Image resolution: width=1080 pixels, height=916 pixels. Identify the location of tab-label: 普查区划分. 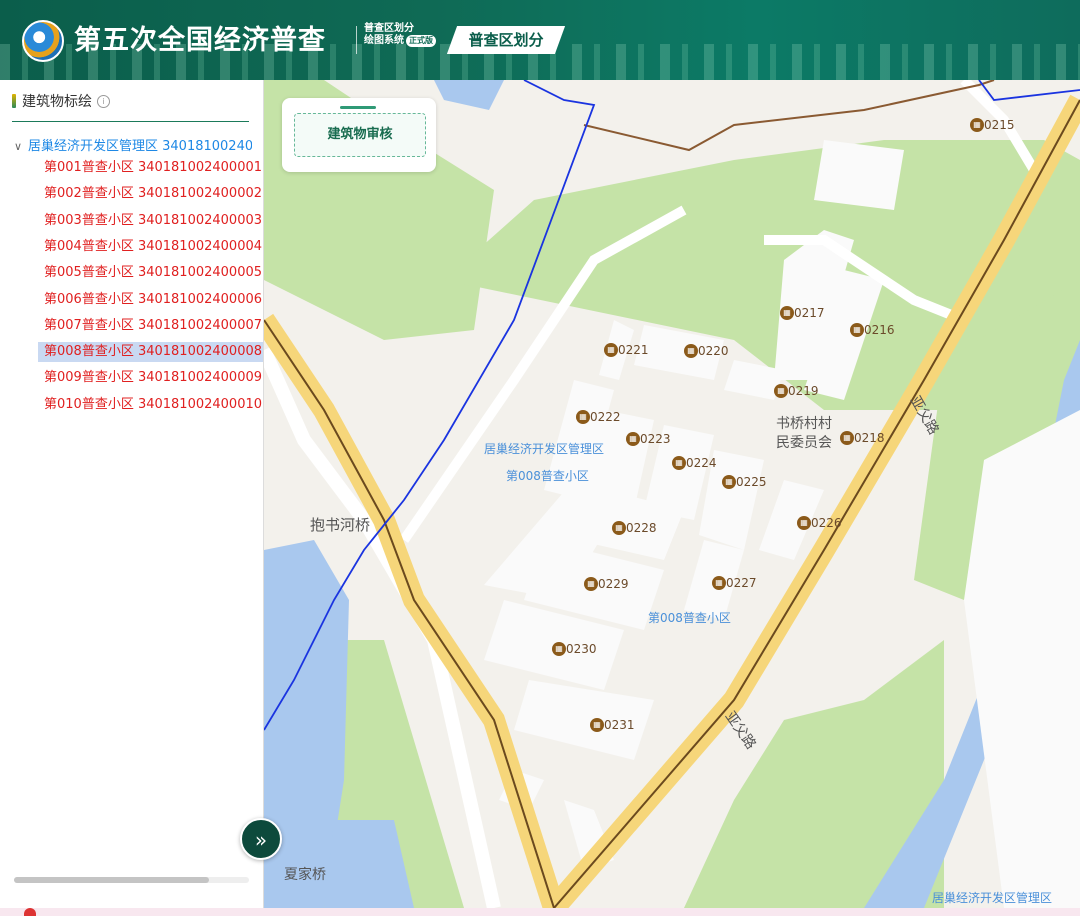
(506, 40).